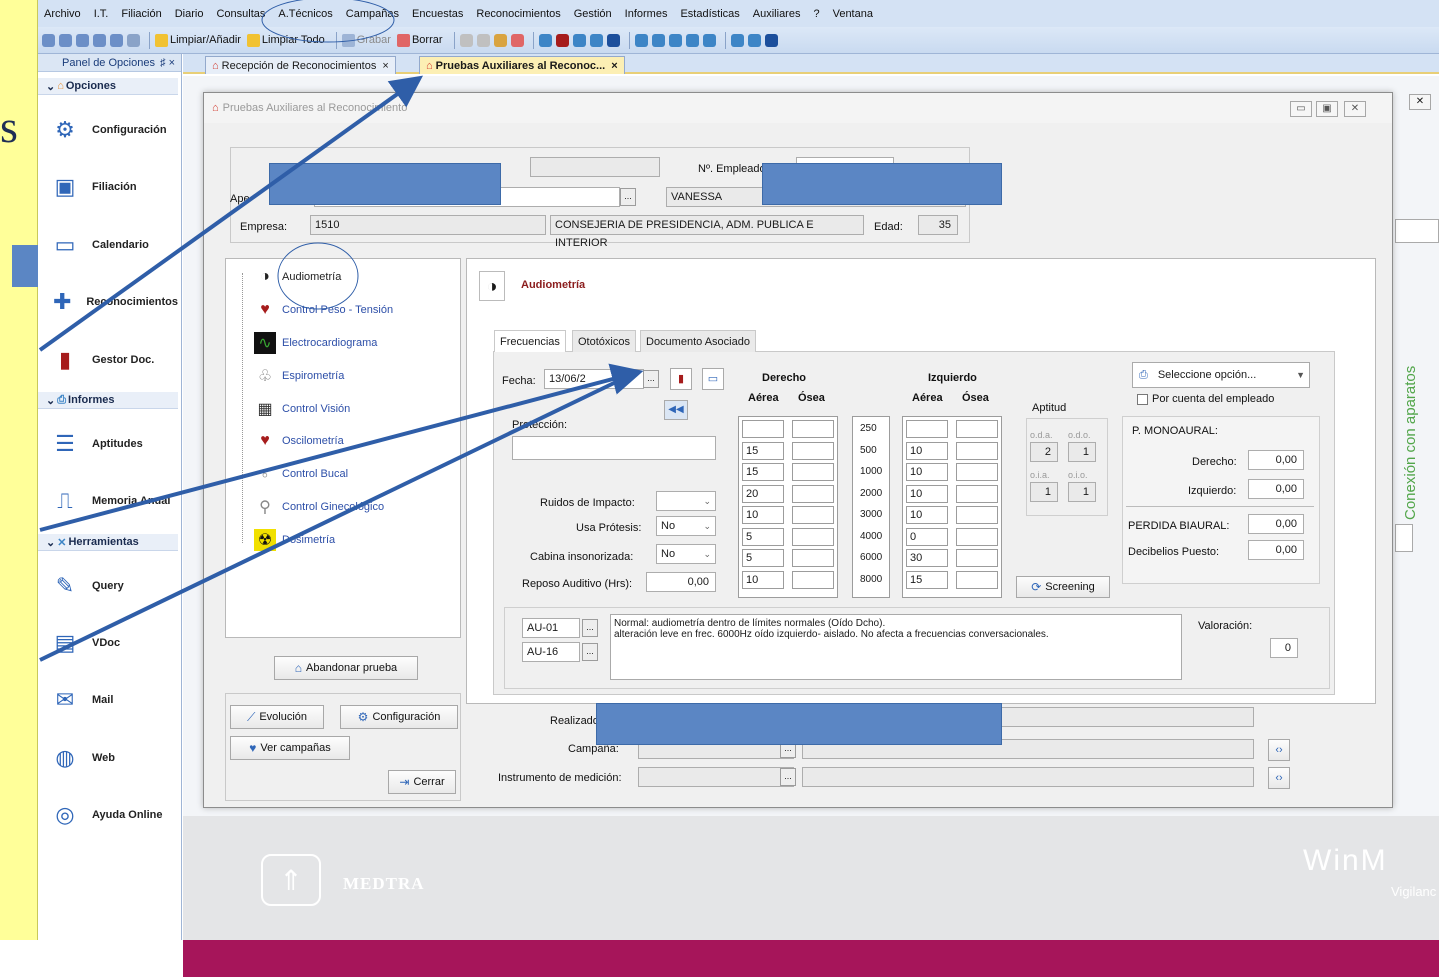 Image resolution: width=1439 pixels, height=977 pixels. What do you see at coordinates (305, 14) in the screenshot?
I see `menu-atecnicos: A.Técnicos` at bounding box center [305, 14].